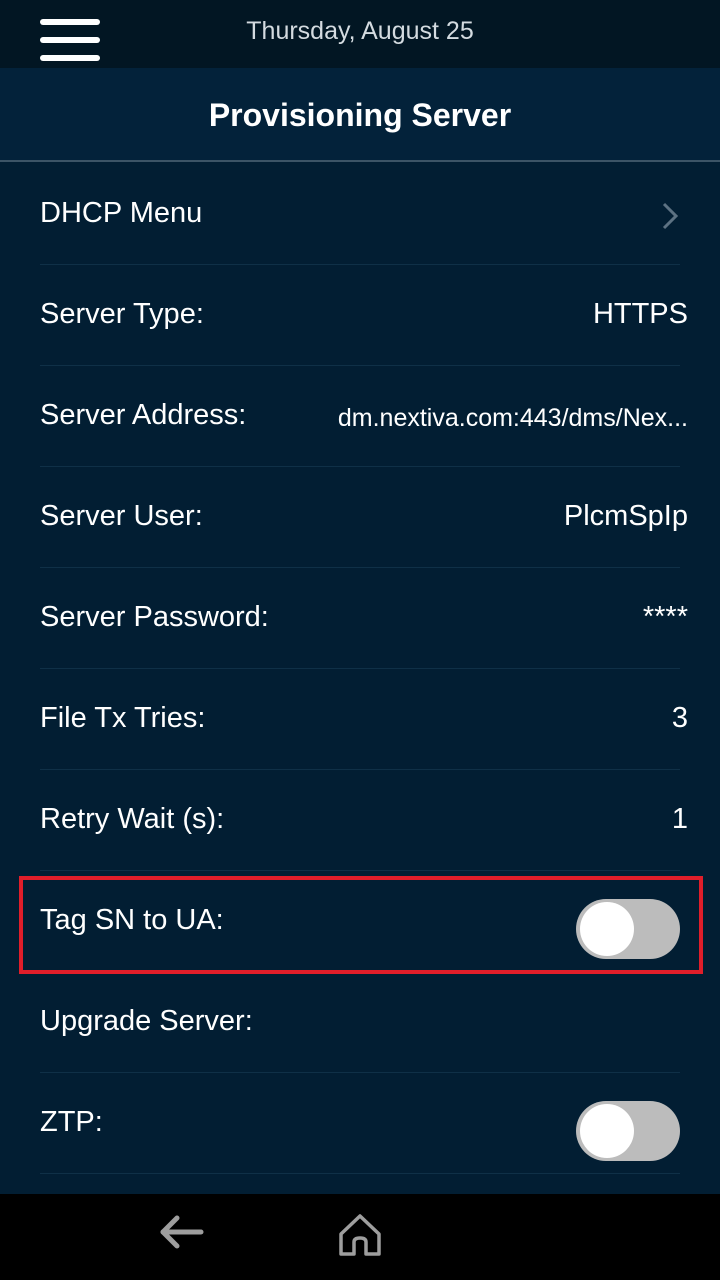 This screenshot has height=1280, width=720. Describe the element at coordinates (360, 214) in the screenshot. I see `dhcp-menu-row: DHCP Menu` at that location.